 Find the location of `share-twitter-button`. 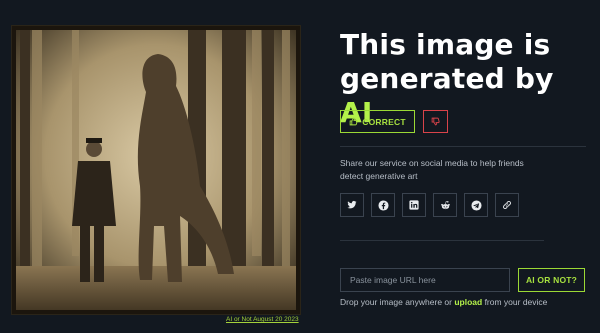

share-twitter-button is located at coordinates (352, 205).